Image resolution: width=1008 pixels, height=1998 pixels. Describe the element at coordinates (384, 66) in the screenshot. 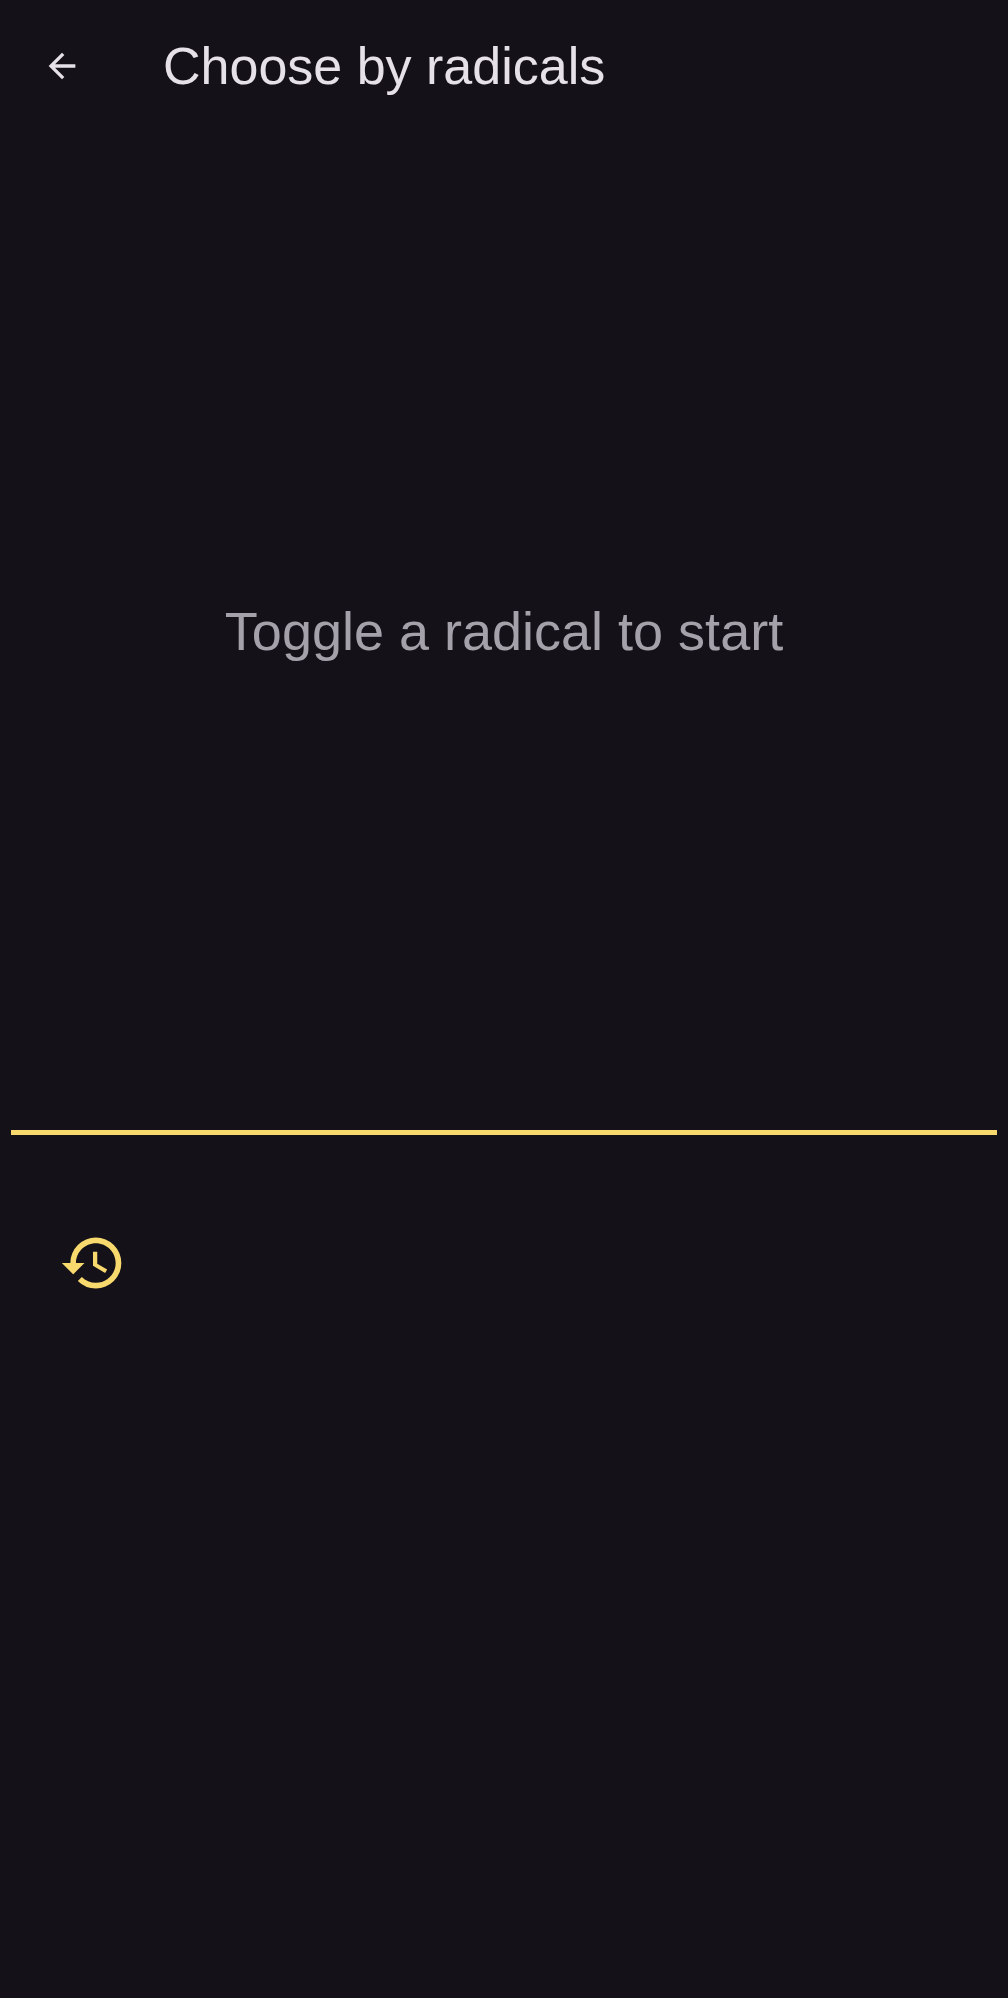

I see `screen-title: Choose by radicals` at that location.